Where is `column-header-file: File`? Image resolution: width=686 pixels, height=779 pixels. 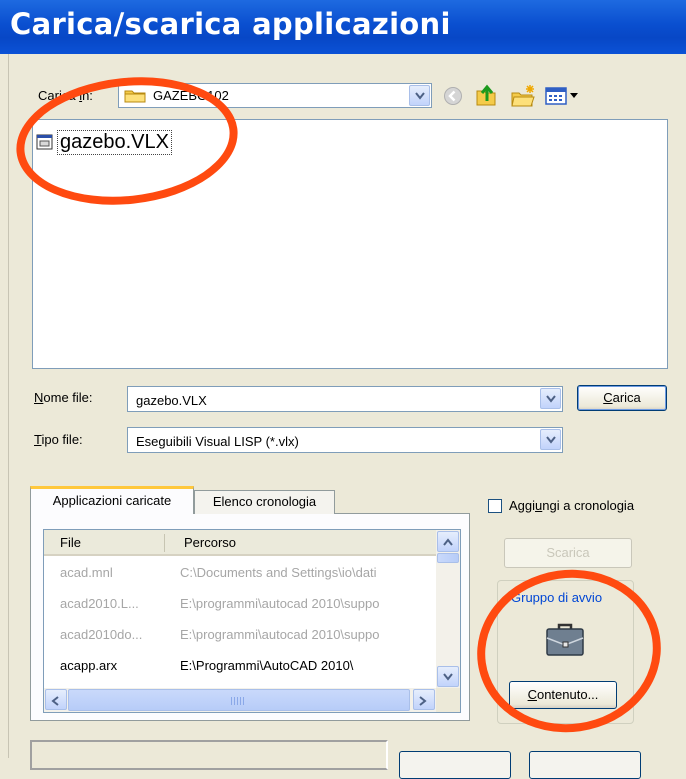
column-header-file: File is located at coordinates (70, 542).